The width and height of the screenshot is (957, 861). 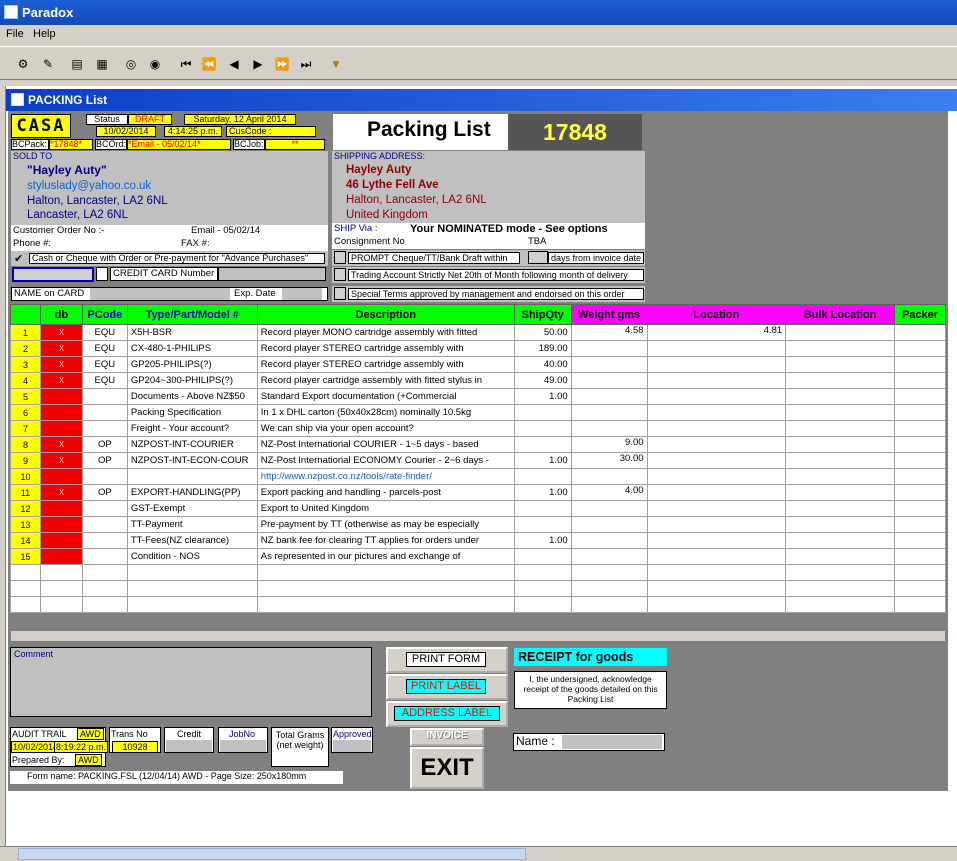 I want to click on prompt-checkbox, so click(x=340, y=257).